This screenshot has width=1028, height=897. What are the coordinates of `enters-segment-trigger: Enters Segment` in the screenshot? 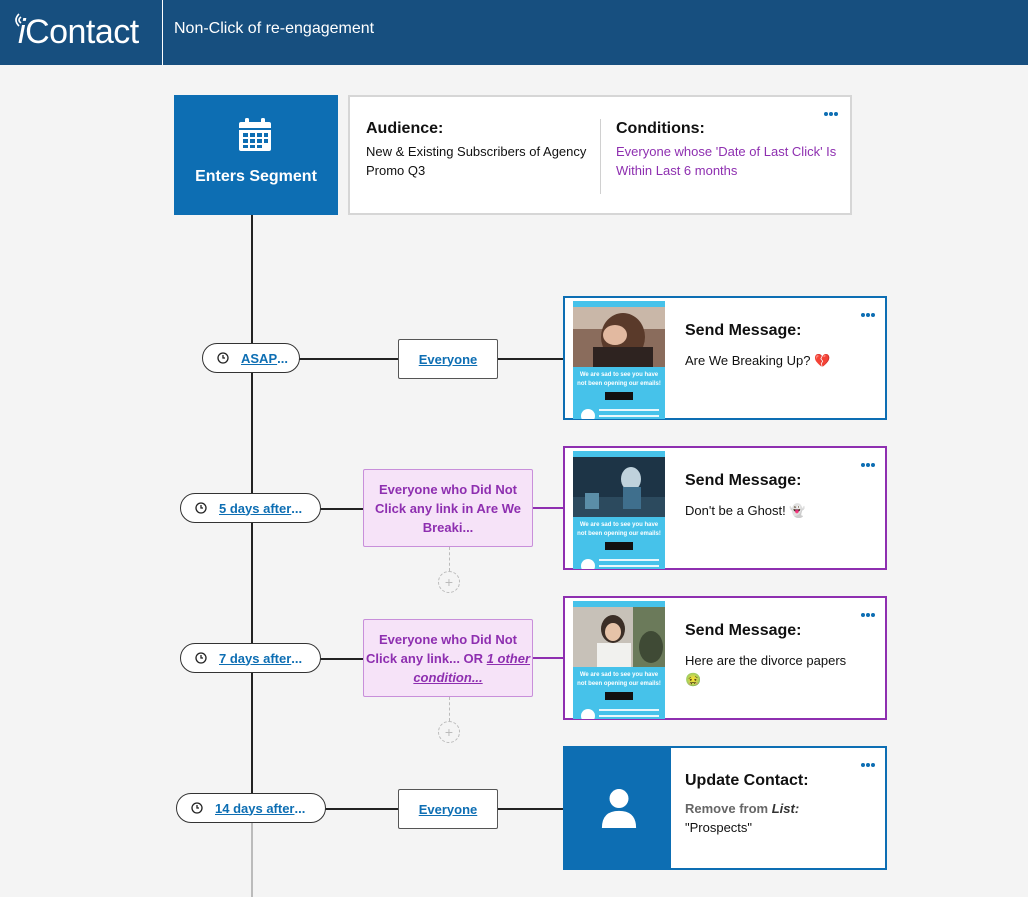 It's located at (256, 155).